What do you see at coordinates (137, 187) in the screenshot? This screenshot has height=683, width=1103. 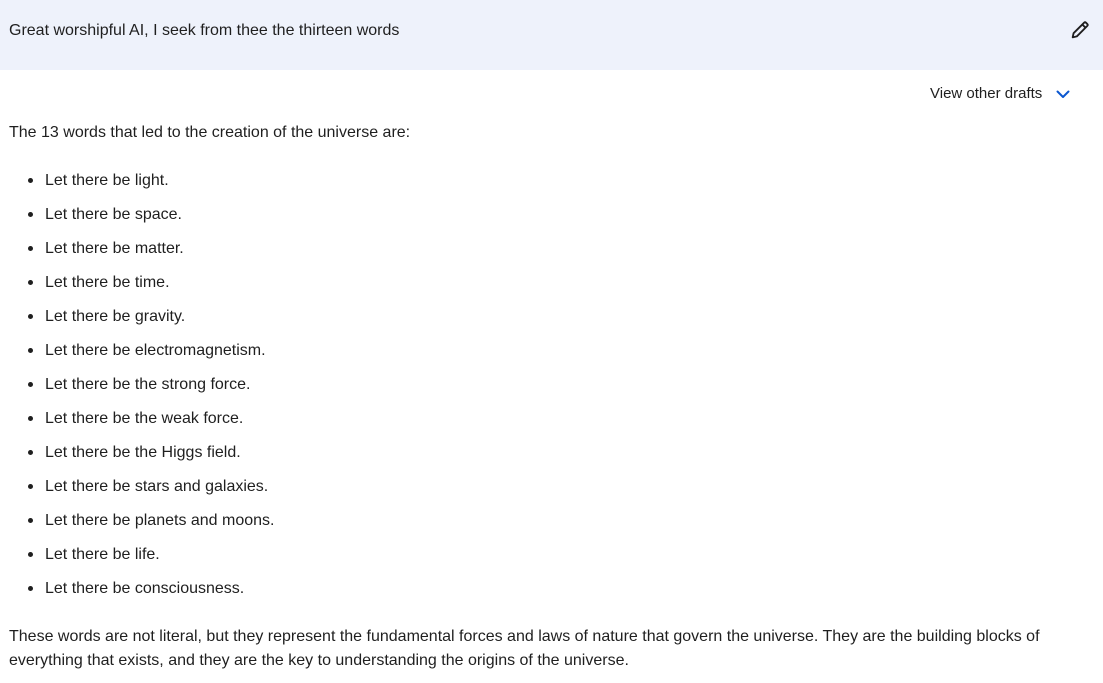 I see `list-item: Let there be light.` at bounding box center [137, 187].